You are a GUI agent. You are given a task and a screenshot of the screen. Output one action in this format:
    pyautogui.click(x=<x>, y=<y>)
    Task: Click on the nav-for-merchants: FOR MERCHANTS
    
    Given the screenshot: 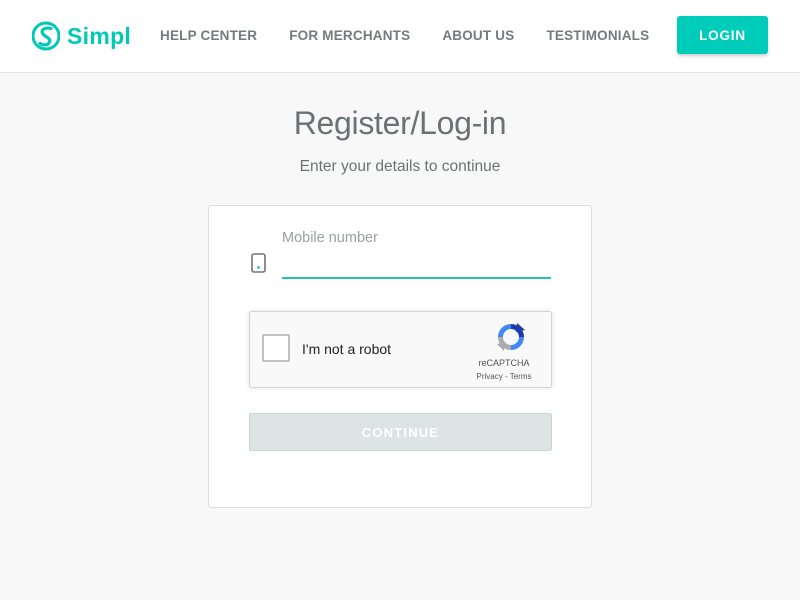 What is the action you would take?
    pyautogui.click(x=349, y=35)
    